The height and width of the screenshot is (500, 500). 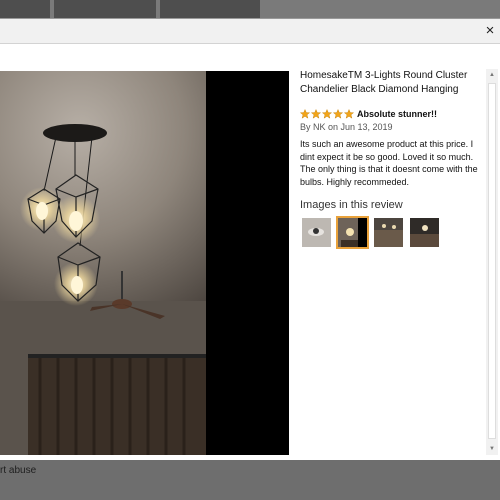 I want to click on star-rating, so click(x=327, y=114).